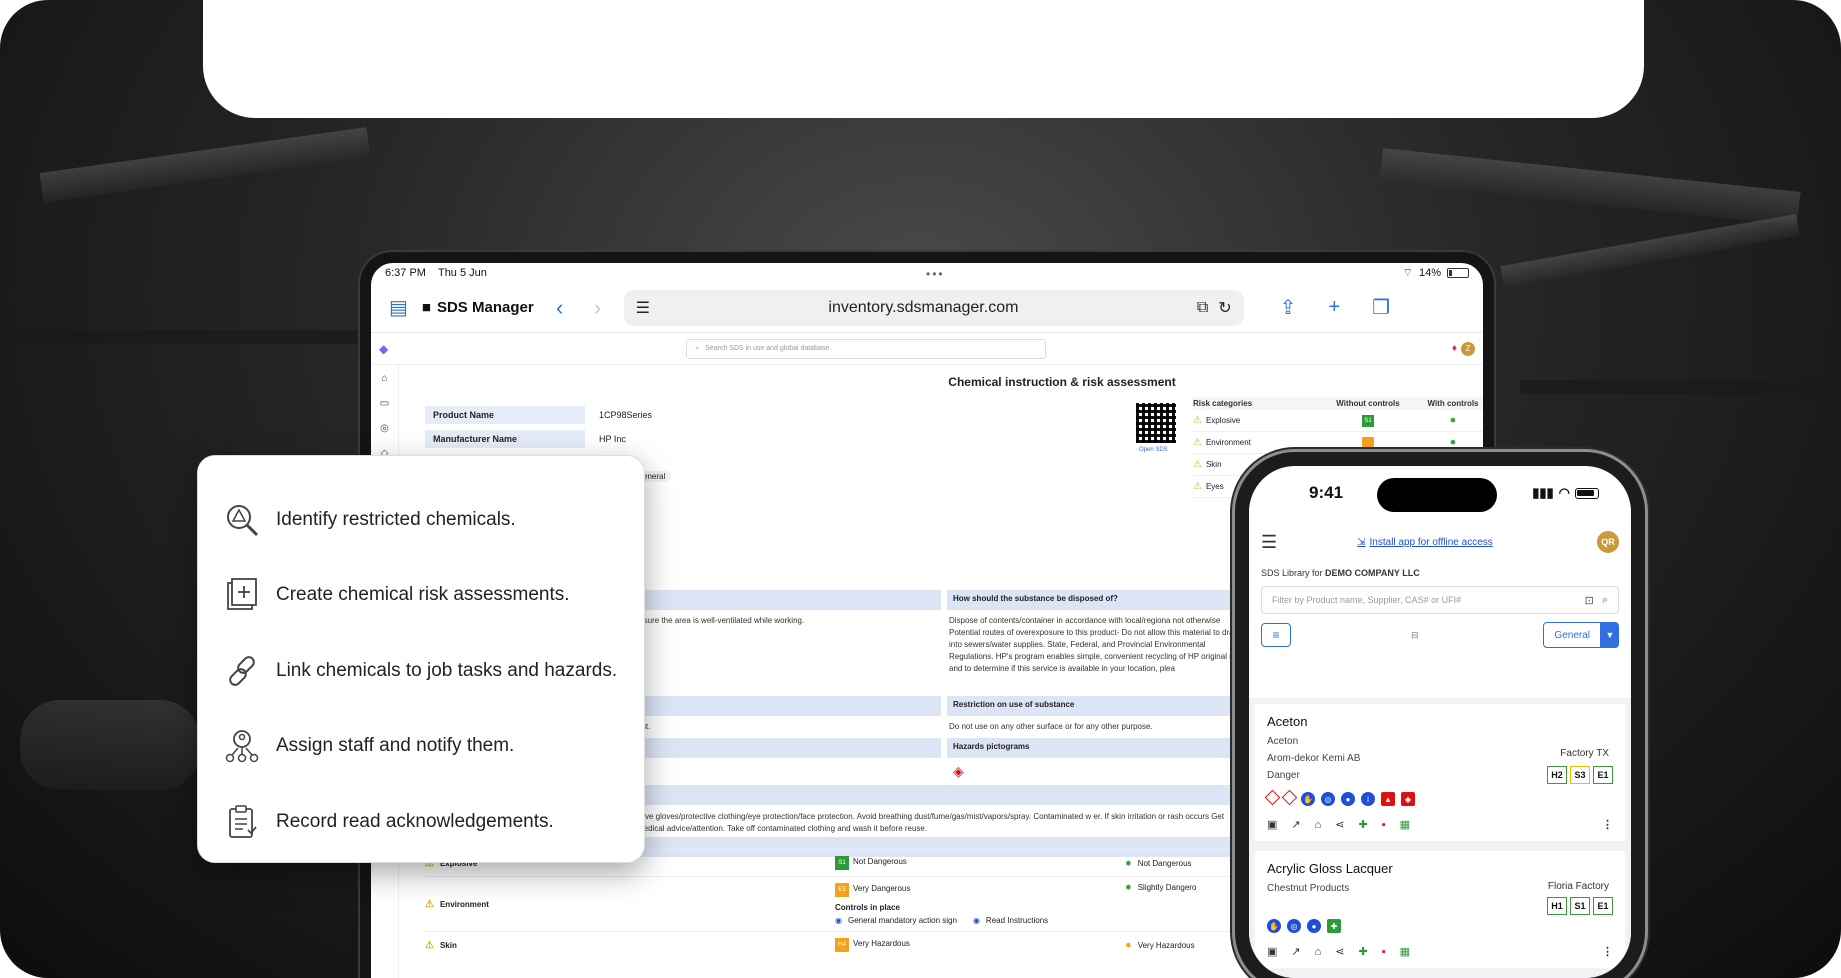  Describe the element at coordinates (643, 308) in the screenshot. I see `page-menu-icon: ☰` at that location.